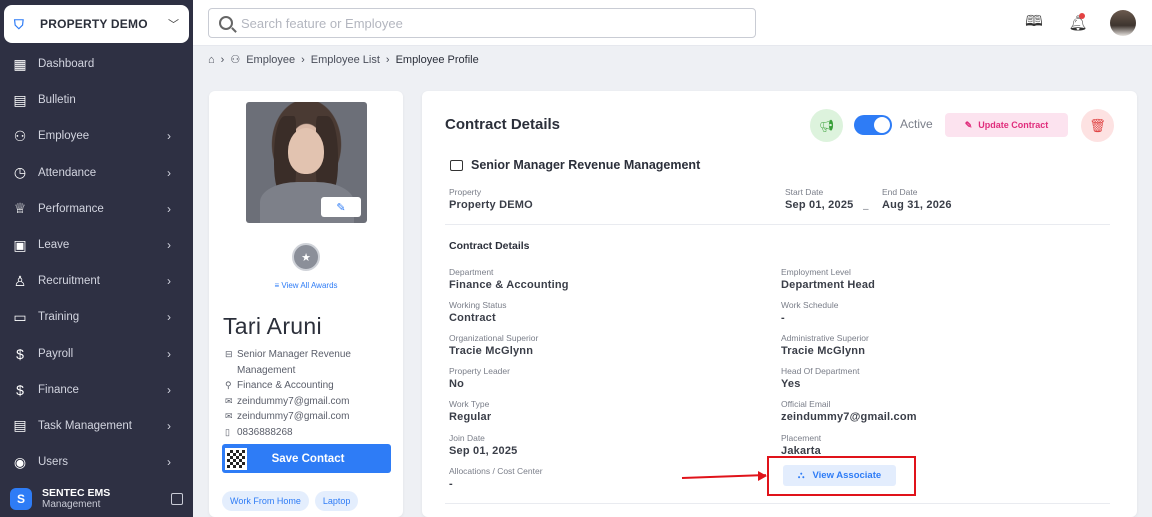 This screenshot has width=1152, height=517. What do you see at coordinates (96, 462) in the screenshot?
I see `sidebar-item-users: ◉ Users ›` at bounding box center [96, 462].